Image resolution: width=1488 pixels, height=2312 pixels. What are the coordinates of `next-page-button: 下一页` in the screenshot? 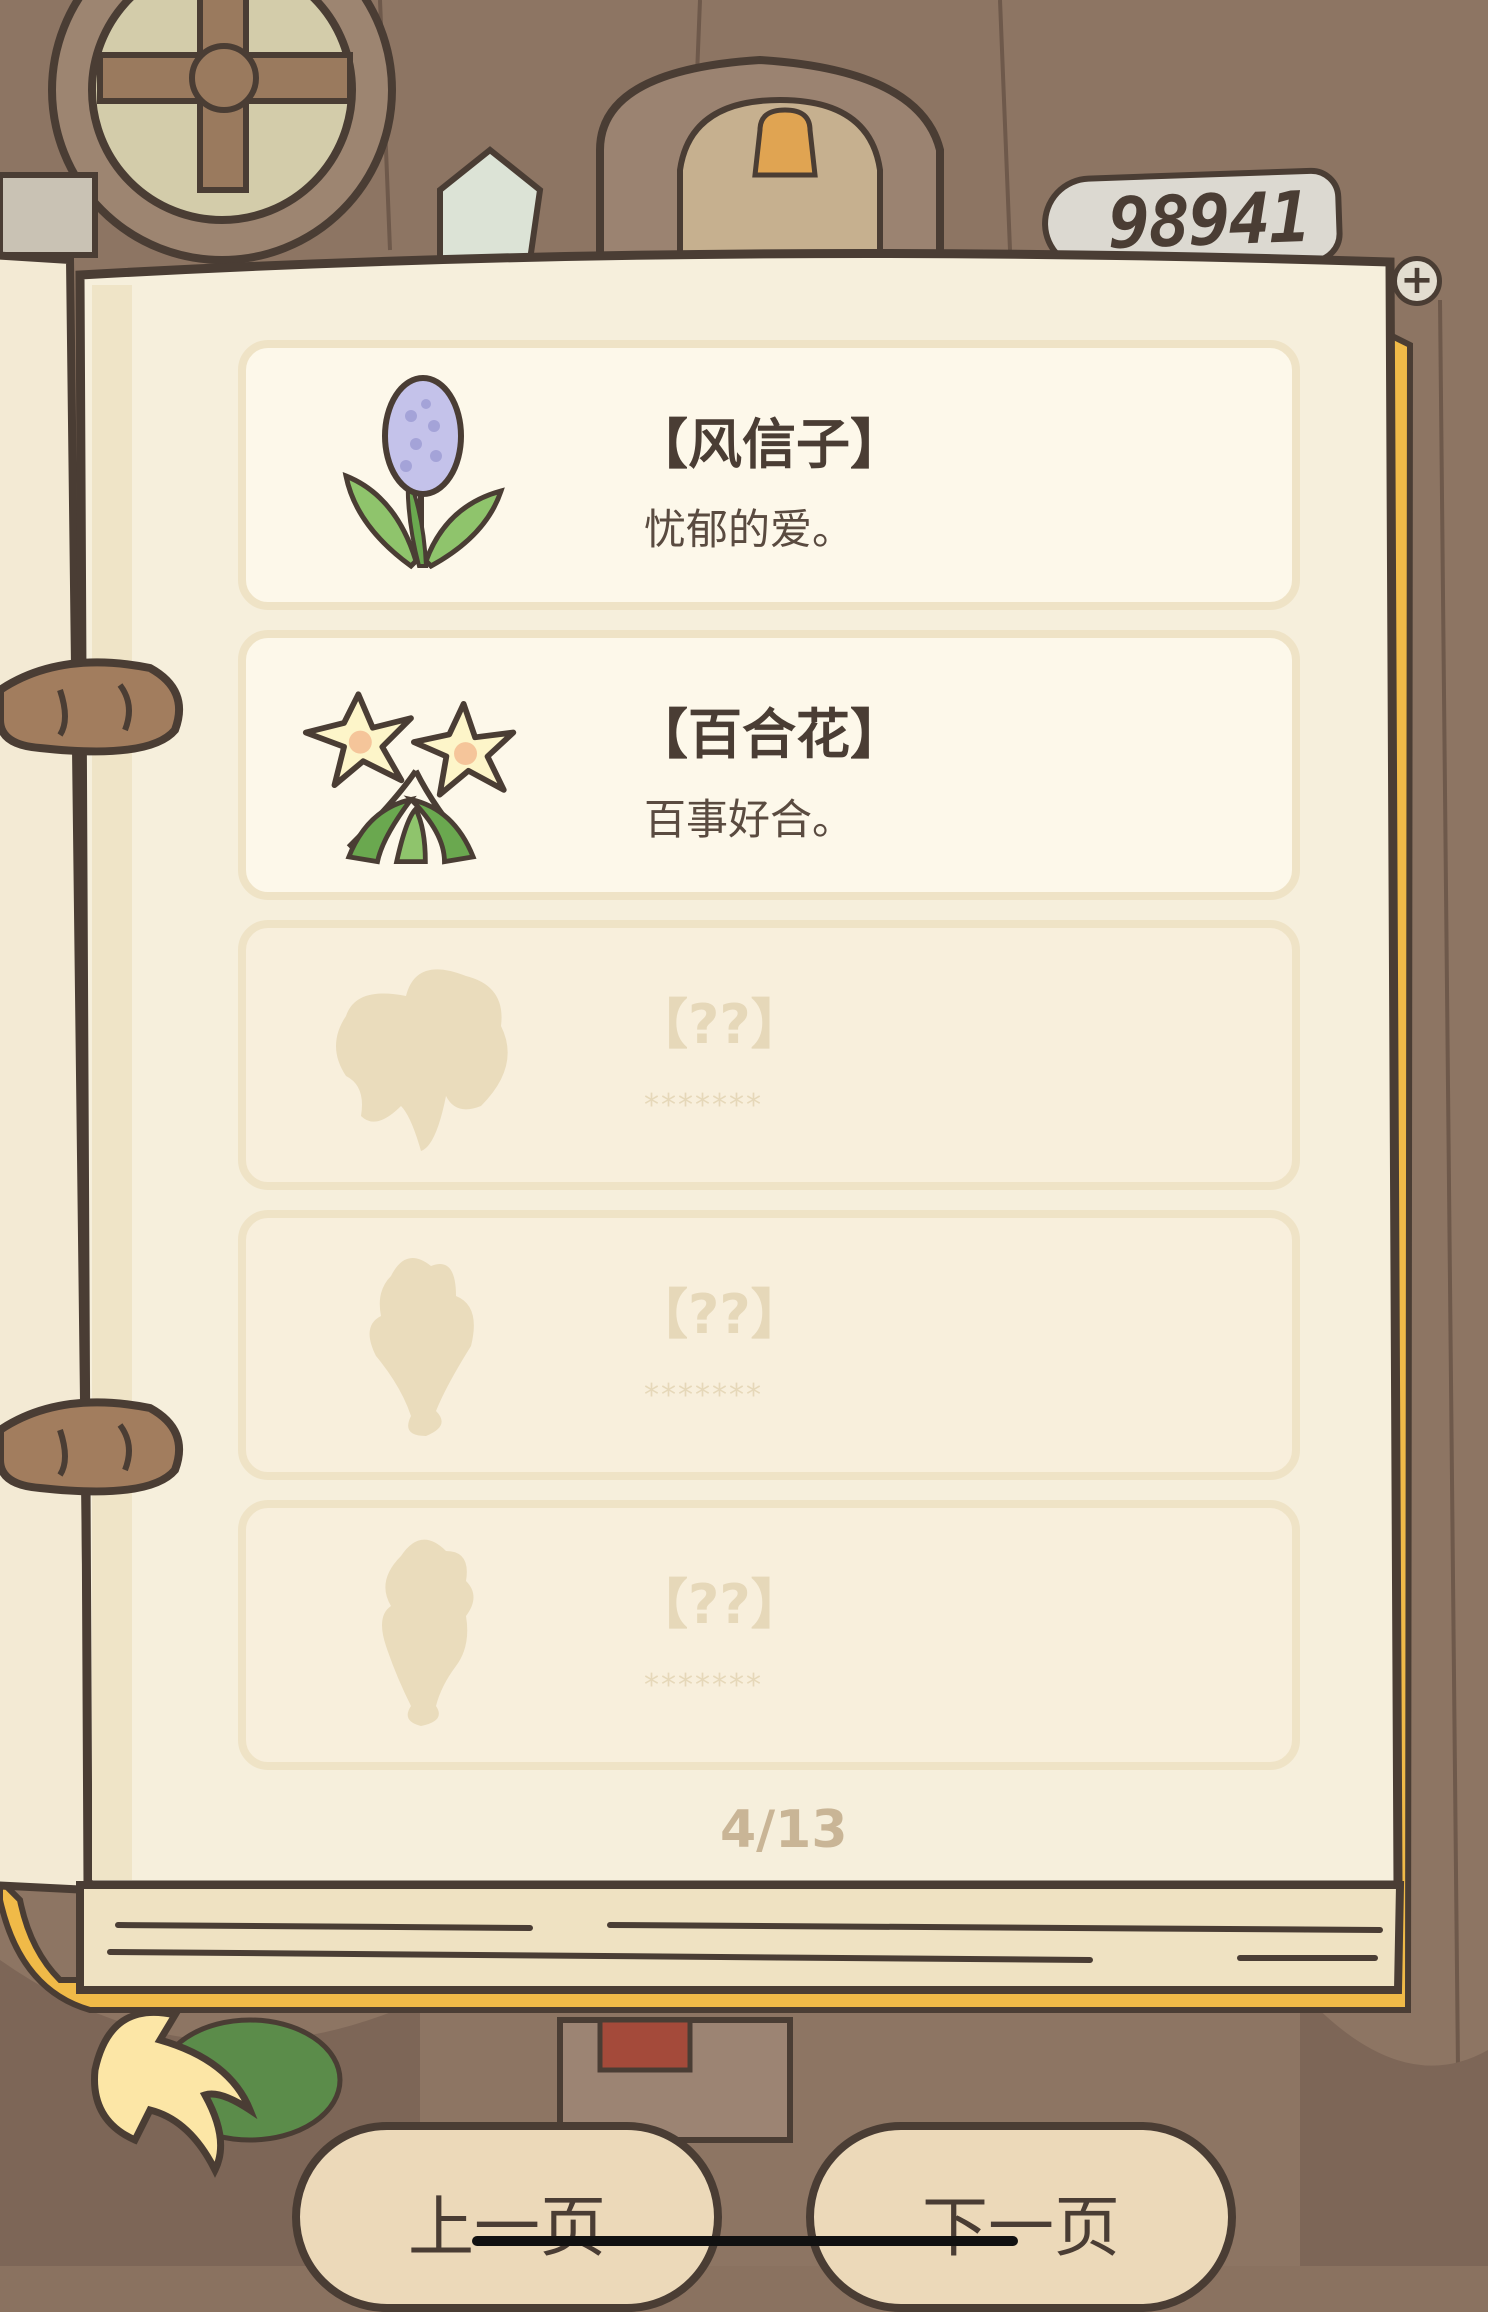 It's located at (1021, 2217).